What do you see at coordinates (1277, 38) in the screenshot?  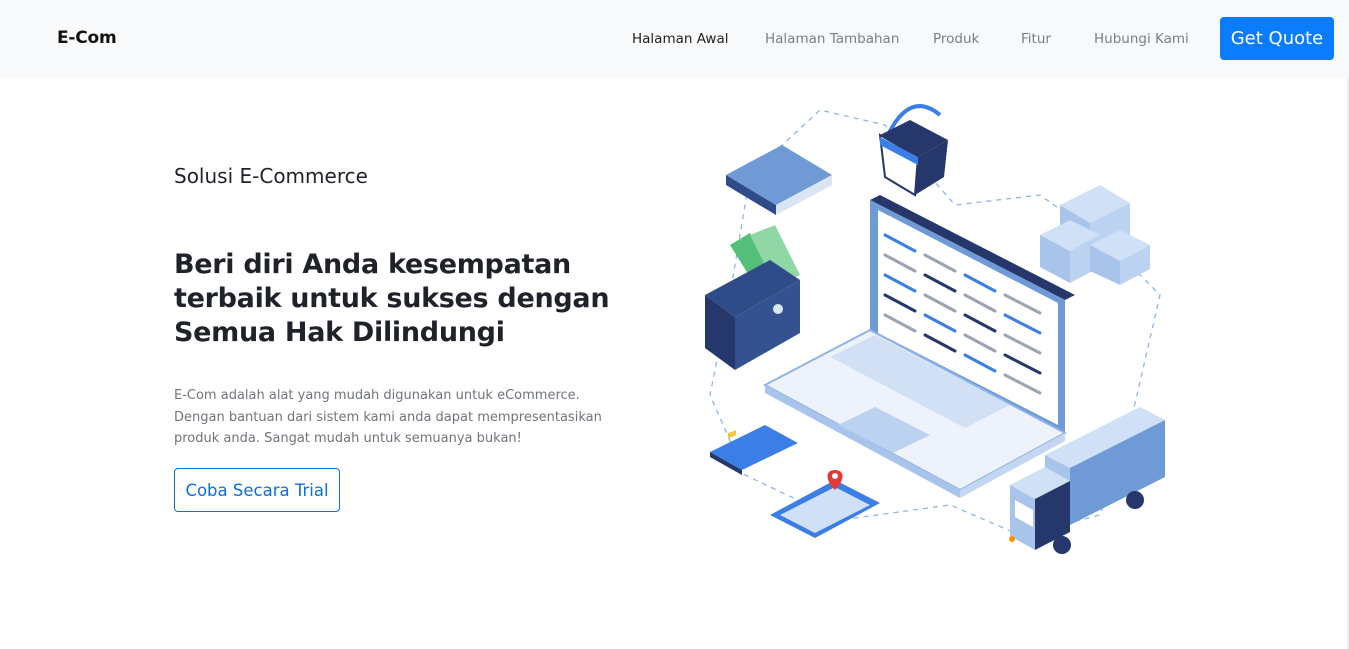 I see `get-quote-button: Get Quote` at bounding box center [1277, 38].